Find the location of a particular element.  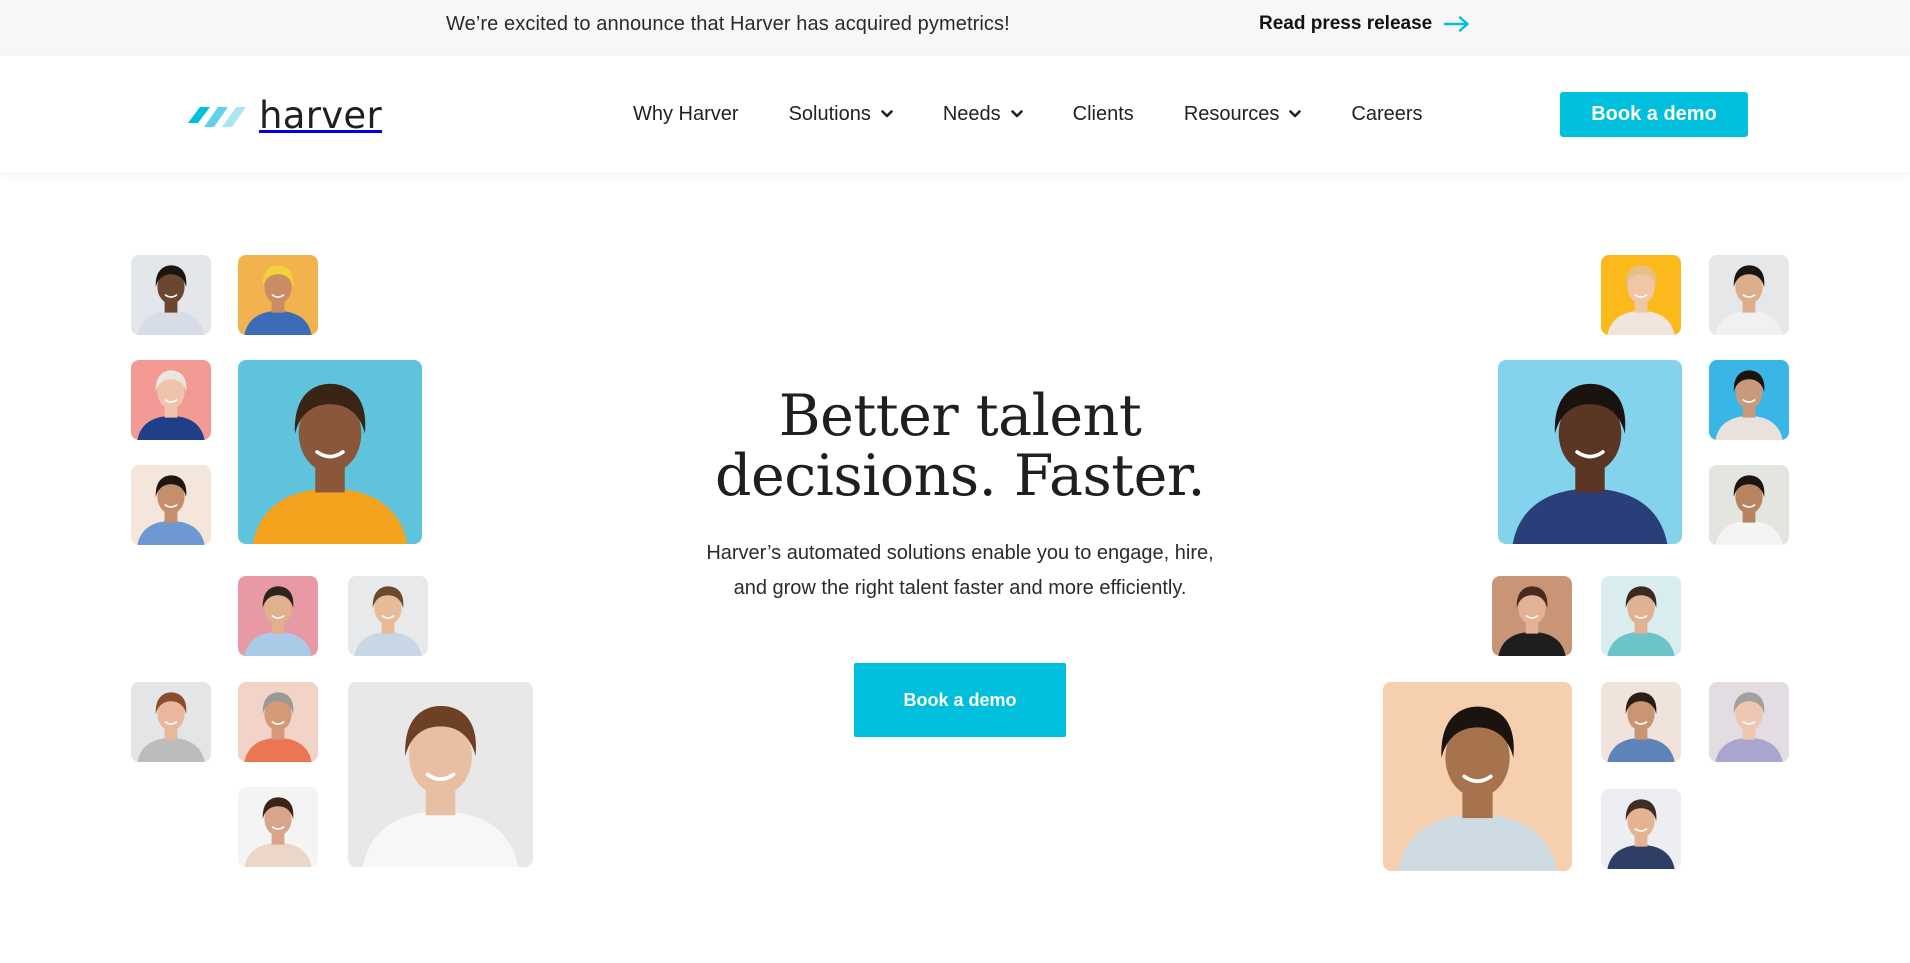

nav-item-solutions: Solutions is located at coordinates (841, 114).